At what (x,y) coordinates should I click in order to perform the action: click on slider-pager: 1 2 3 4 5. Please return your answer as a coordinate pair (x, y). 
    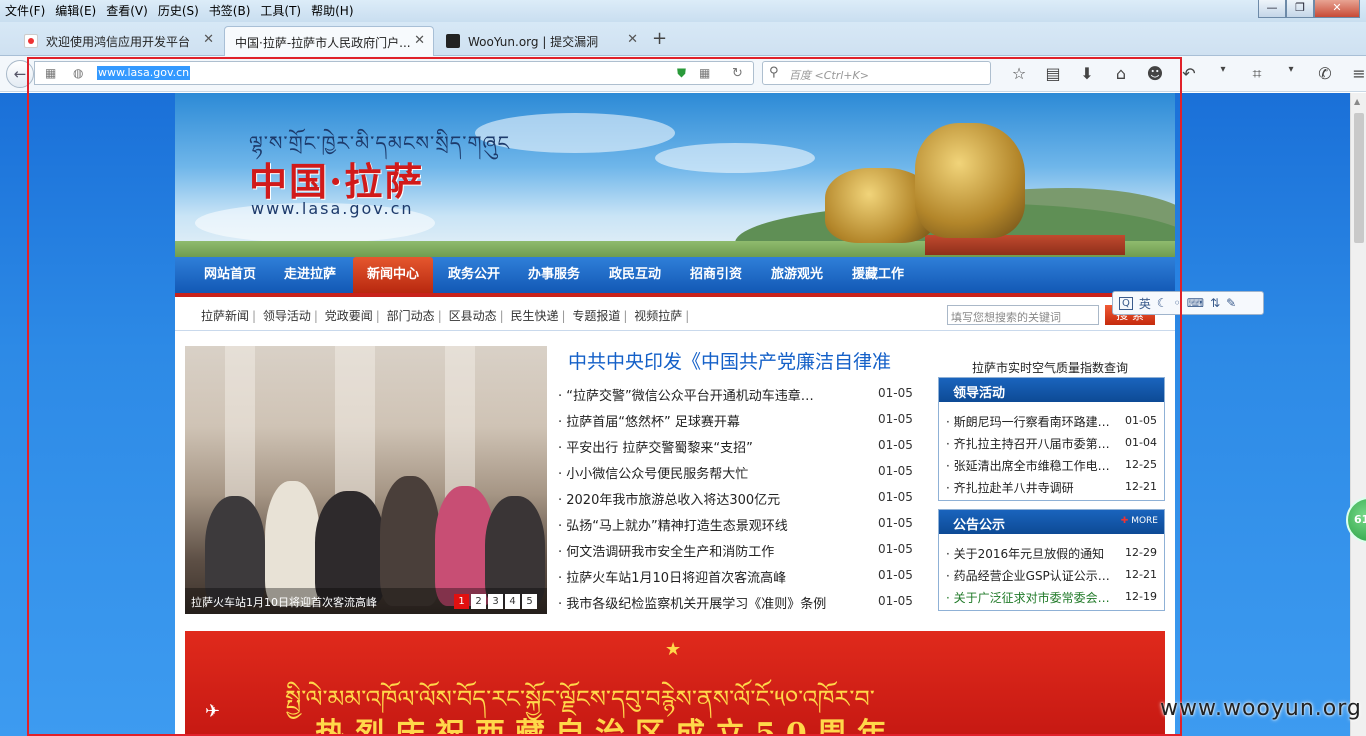
    Looking at the image, I should click on (495, 601).